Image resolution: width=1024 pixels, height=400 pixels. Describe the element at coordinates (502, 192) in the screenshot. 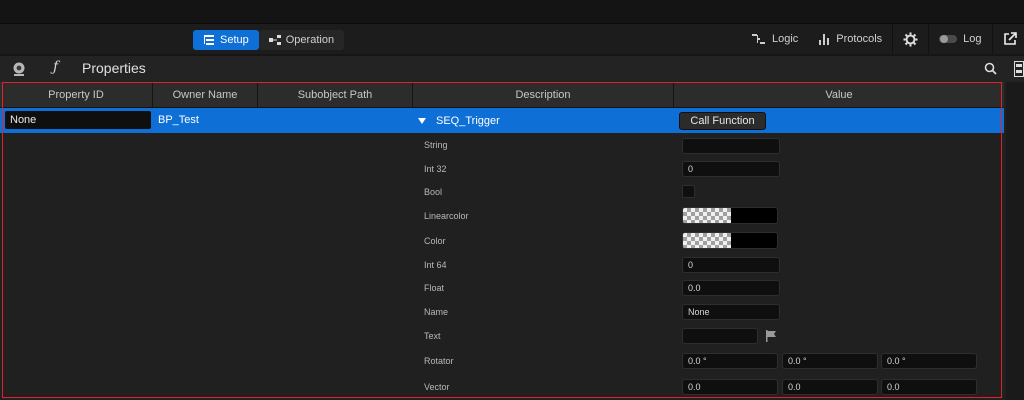

I see `param-row: Bool` at that location.